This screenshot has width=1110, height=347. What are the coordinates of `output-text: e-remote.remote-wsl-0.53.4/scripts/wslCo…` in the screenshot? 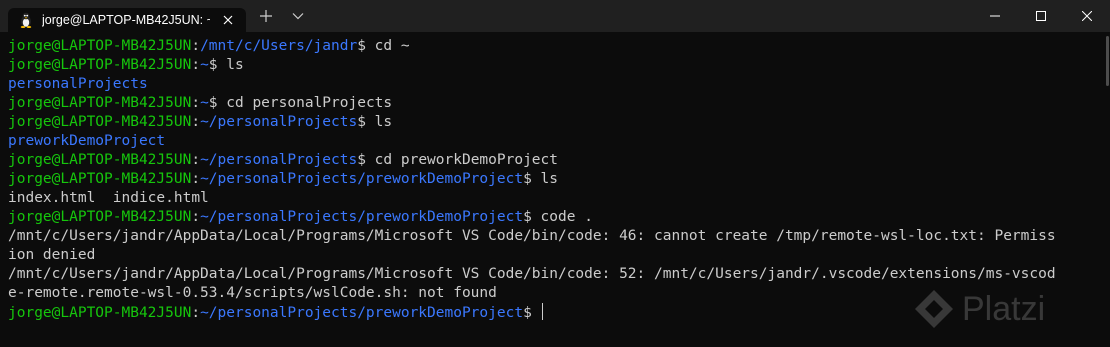 It's located at (252, 293).